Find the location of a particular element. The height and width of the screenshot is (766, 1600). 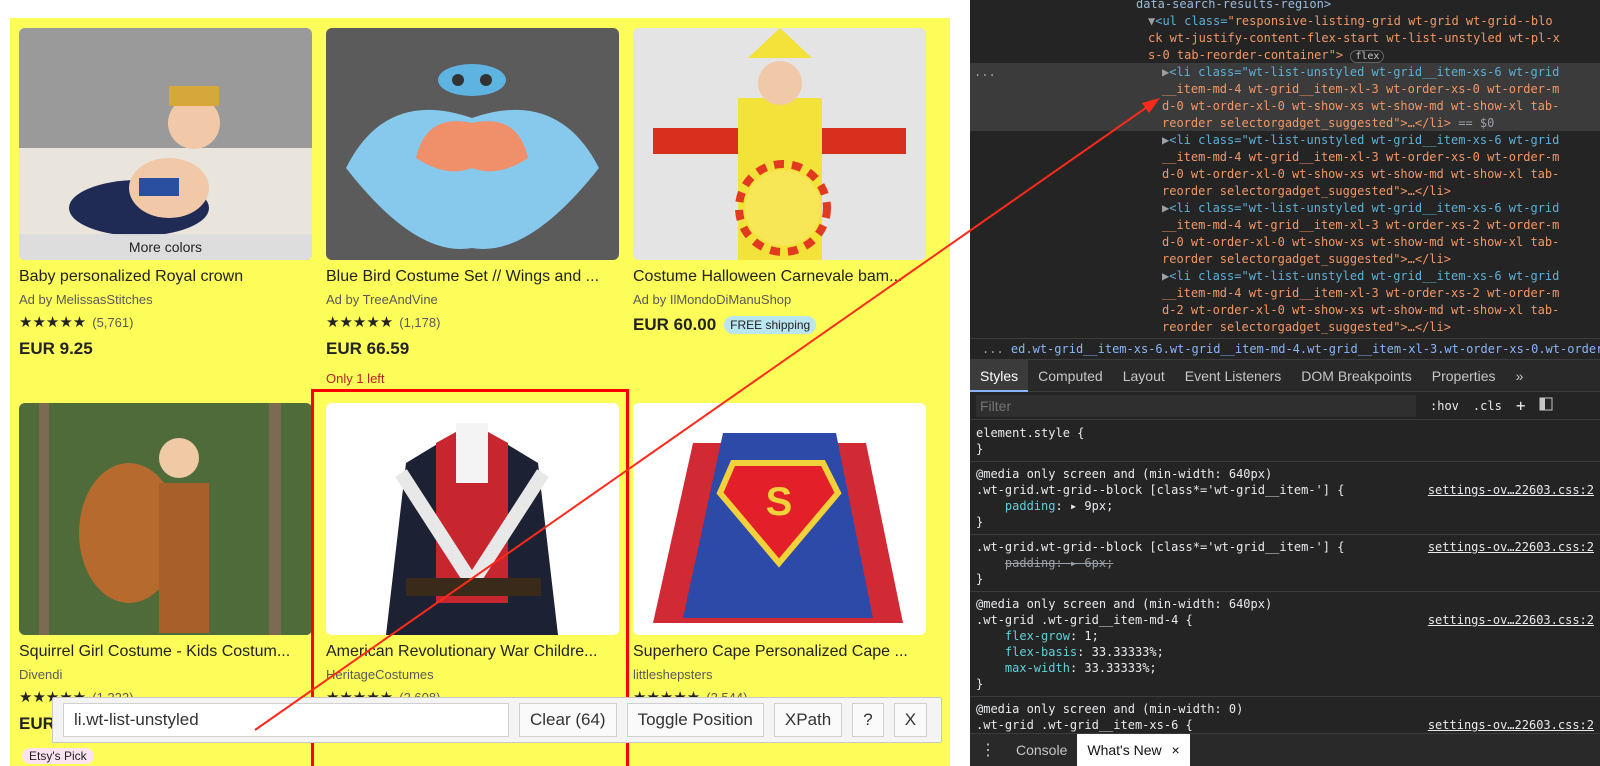

listing-price: EUR 9.25 is located at coordinates (56, 348).